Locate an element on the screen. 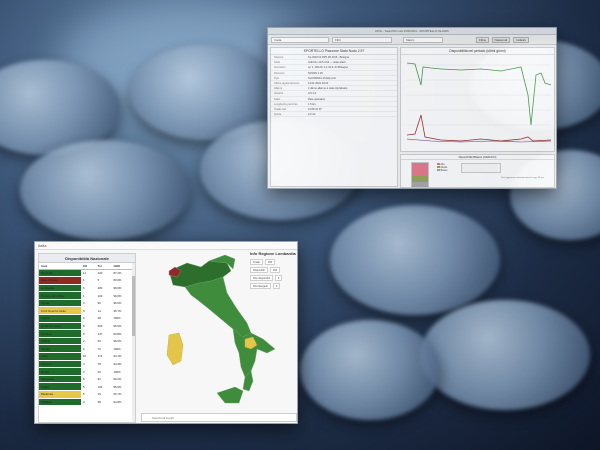 The height and width of the screenshot is (450, 600). bar-legend: Alto Medio Basso is located at coordinates (442, 167).